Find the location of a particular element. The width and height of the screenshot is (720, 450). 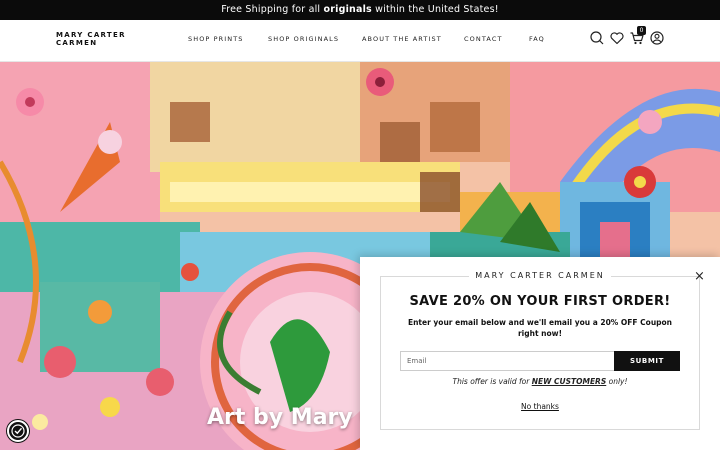

offer-suffix: only! is located at coordinates (617, 381).